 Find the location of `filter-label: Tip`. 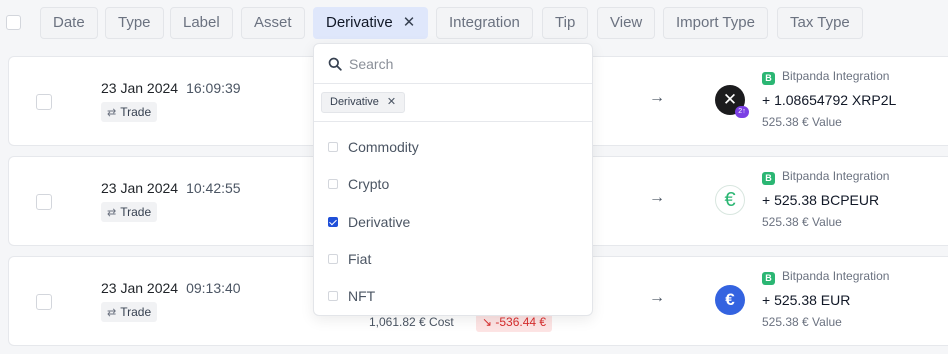

filter-label: Tip is located at coordinates (565, 22).